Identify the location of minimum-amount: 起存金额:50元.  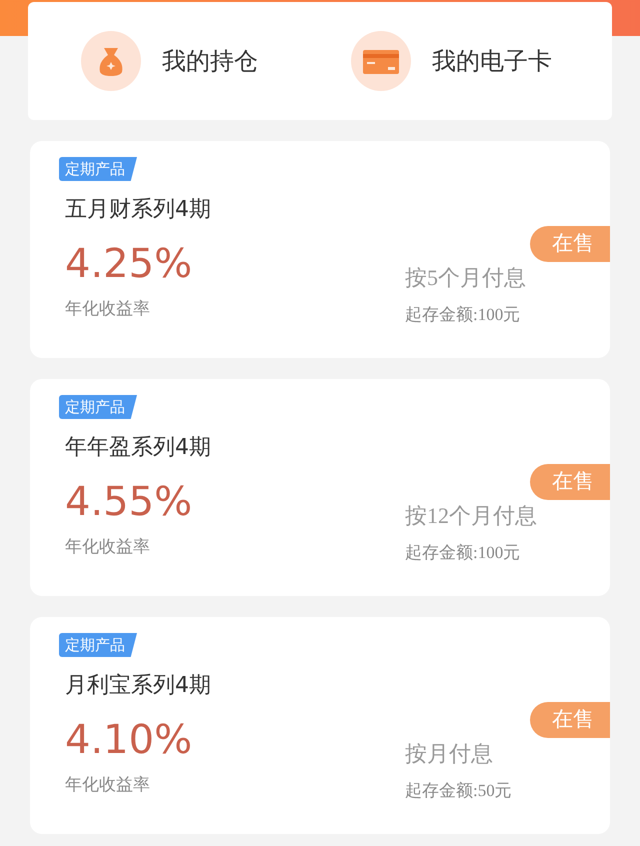
(458, 791).